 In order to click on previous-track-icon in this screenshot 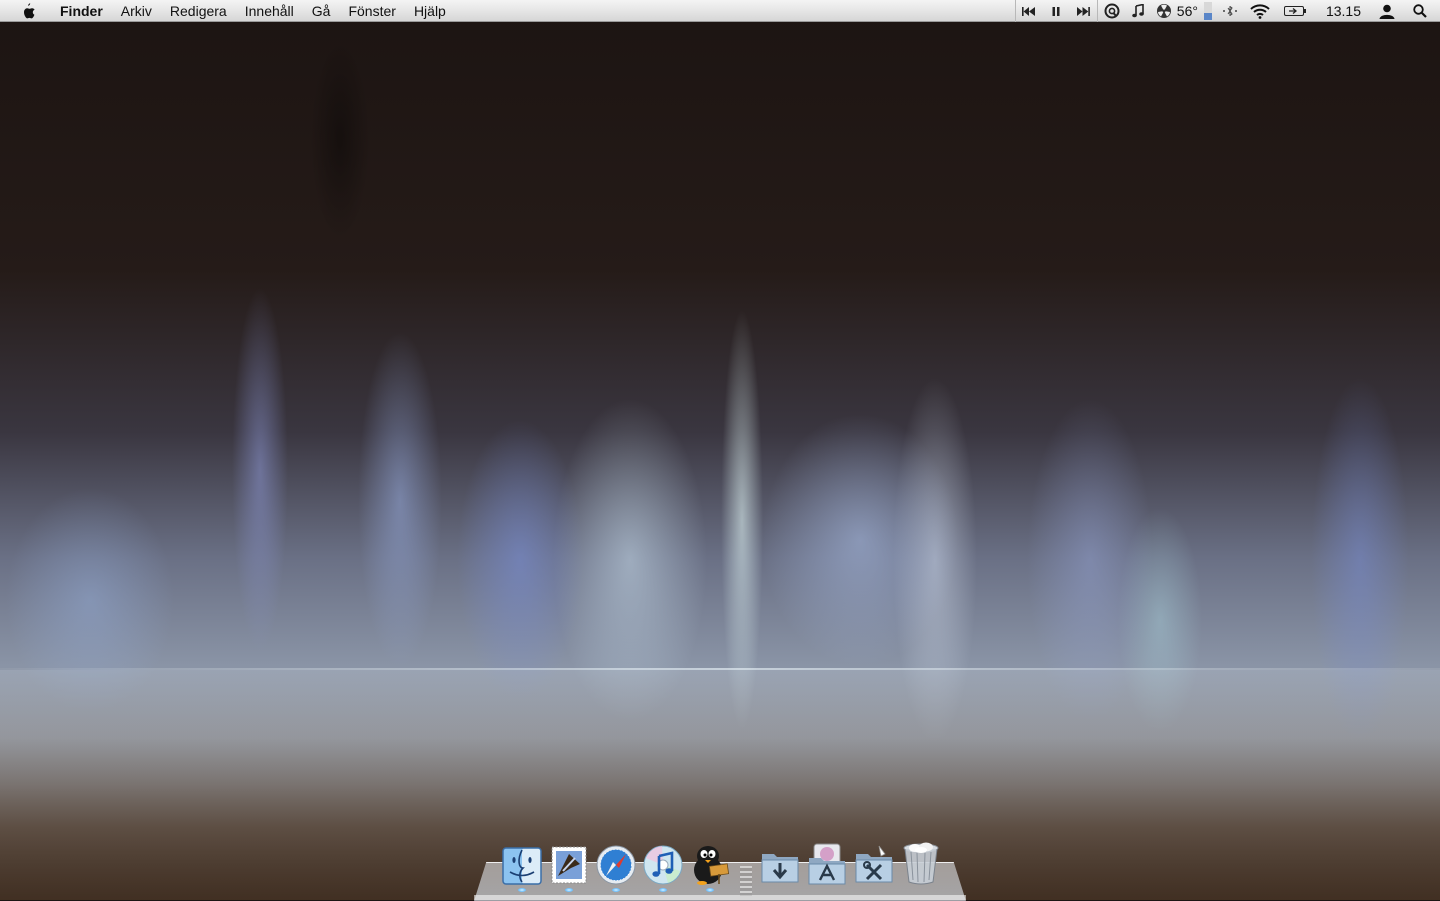, I will do `click(1029, 11)`.